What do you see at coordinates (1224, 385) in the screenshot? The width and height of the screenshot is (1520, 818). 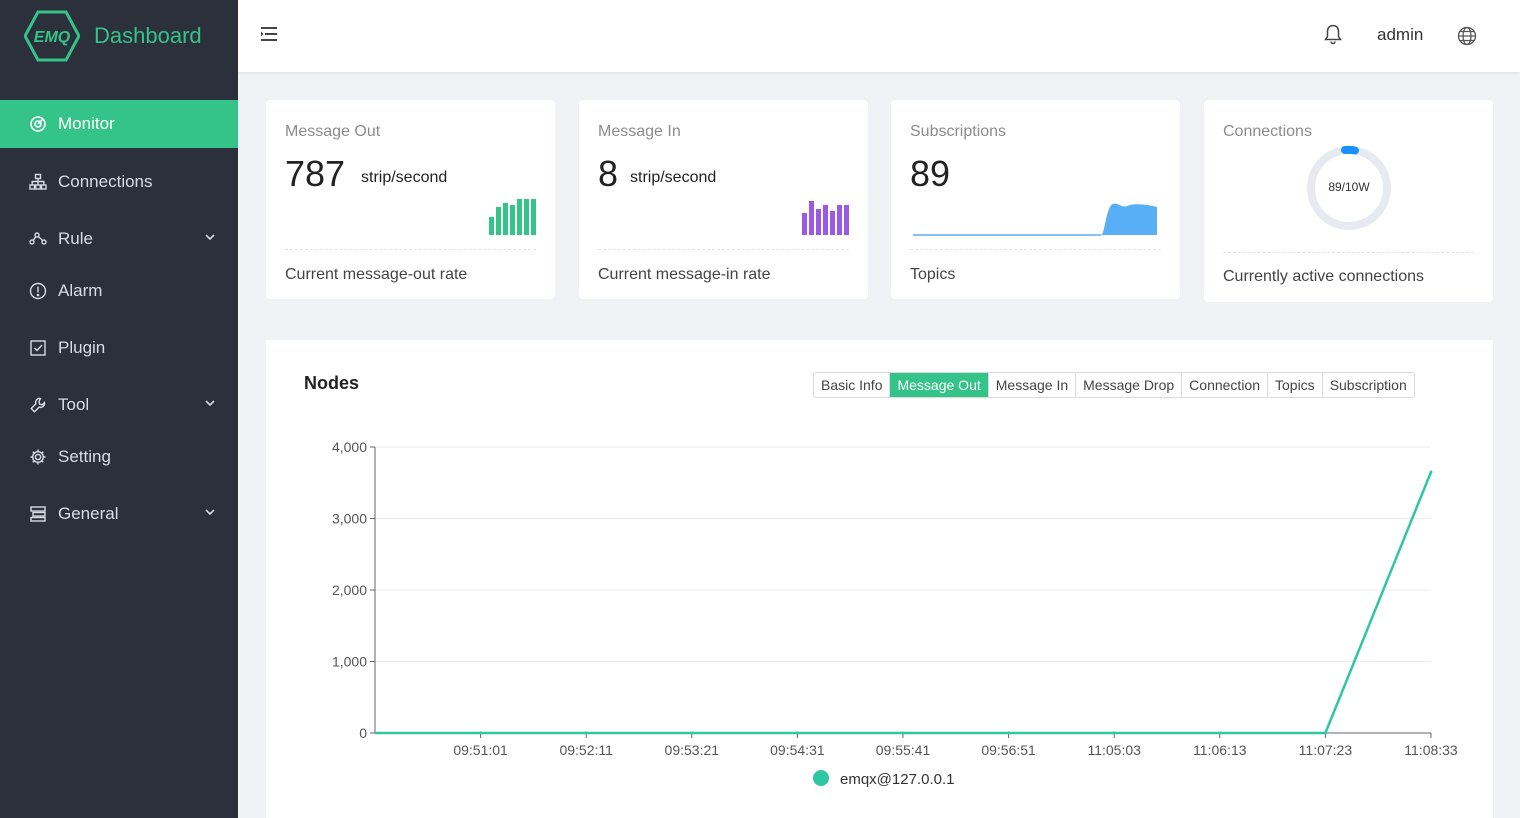 I see `tab-connection: Connection` at bounding box center [1224, 385].